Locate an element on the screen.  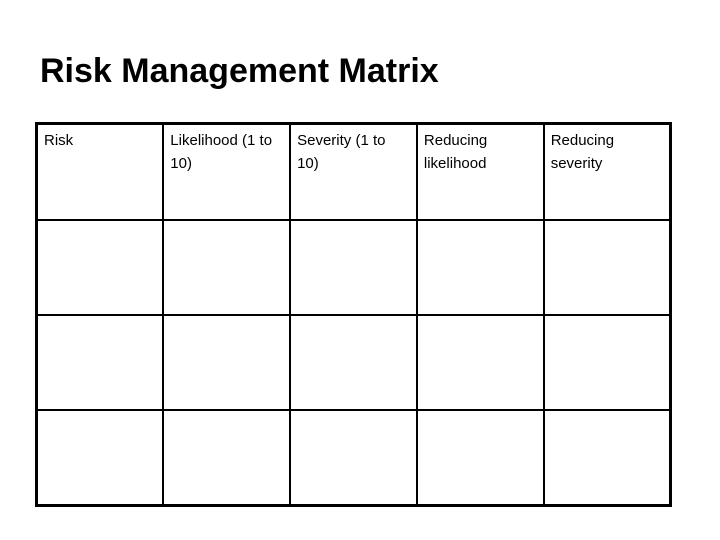
column-header-reducing-severity: Reducing severity is located at coordinates (607, 171).